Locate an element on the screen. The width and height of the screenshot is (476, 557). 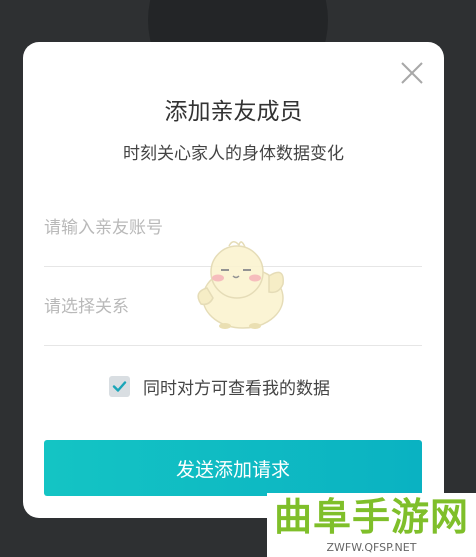
watermark-url: ZWFW.QFSP.NET is located at coordinates (371, 547).